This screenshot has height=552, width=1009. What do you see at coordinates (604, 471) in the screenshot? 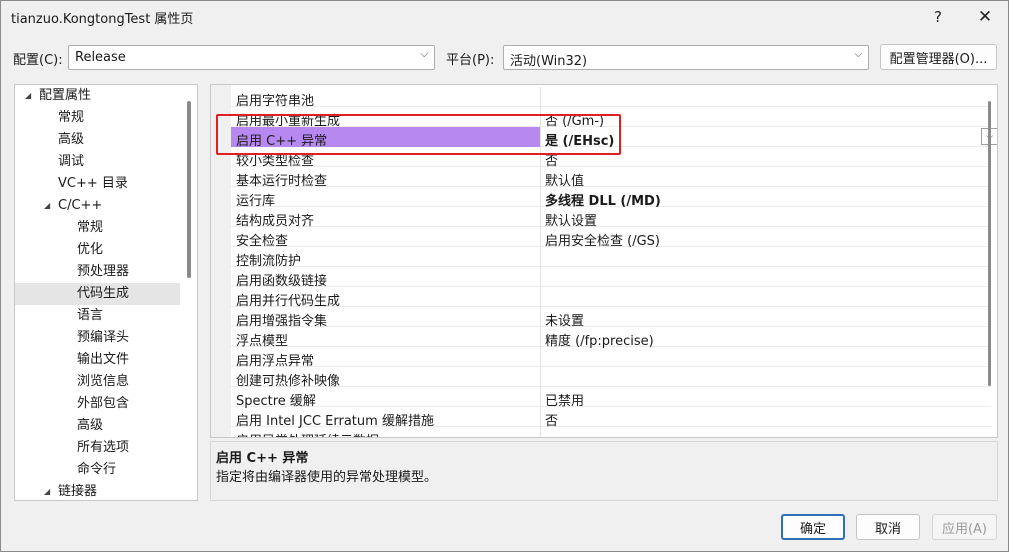
I see `description-panel: 启用 C++ 异常 指定将由编译器使用的异常处理模型。` at bounding box center [604, 471].